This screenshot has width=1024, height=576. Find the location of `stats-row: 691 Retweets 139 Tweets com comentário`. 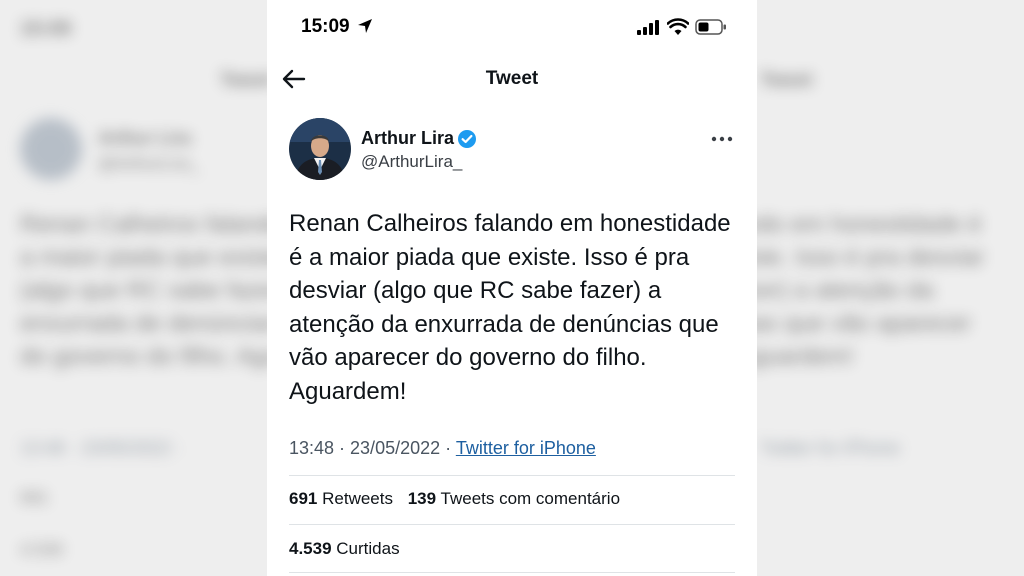

stats-row: 691 Retweets 139 Tweets com comentário is located at coordinates (459, 499).